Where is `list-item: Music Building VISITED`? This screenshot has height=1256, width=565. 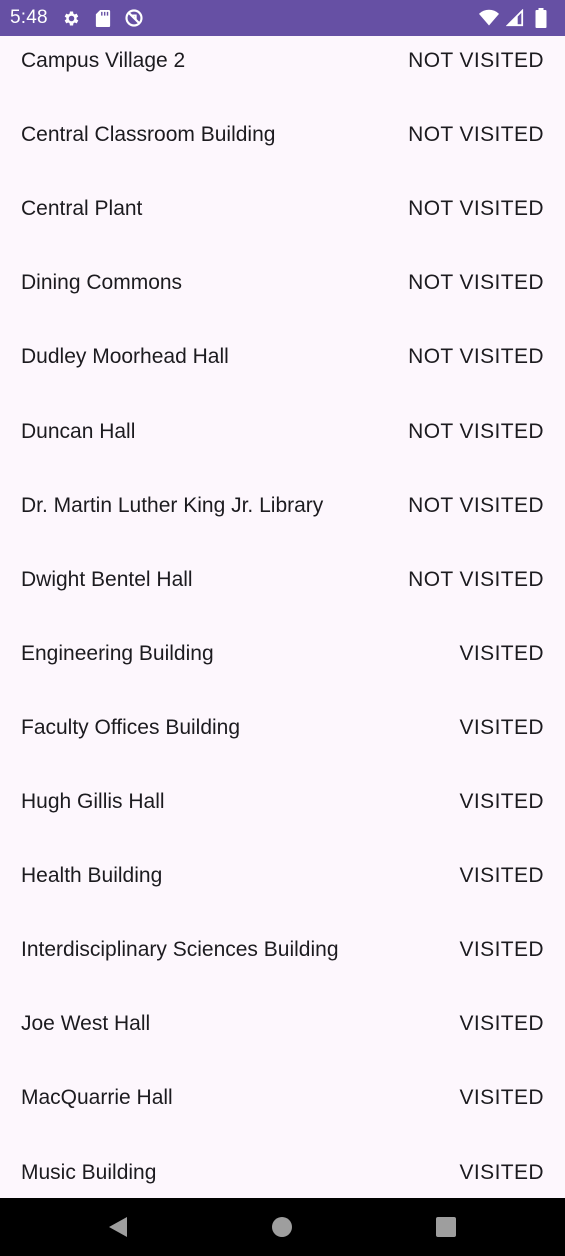
list-item: Music Building VISITED is located at coordinates (282, 1173).